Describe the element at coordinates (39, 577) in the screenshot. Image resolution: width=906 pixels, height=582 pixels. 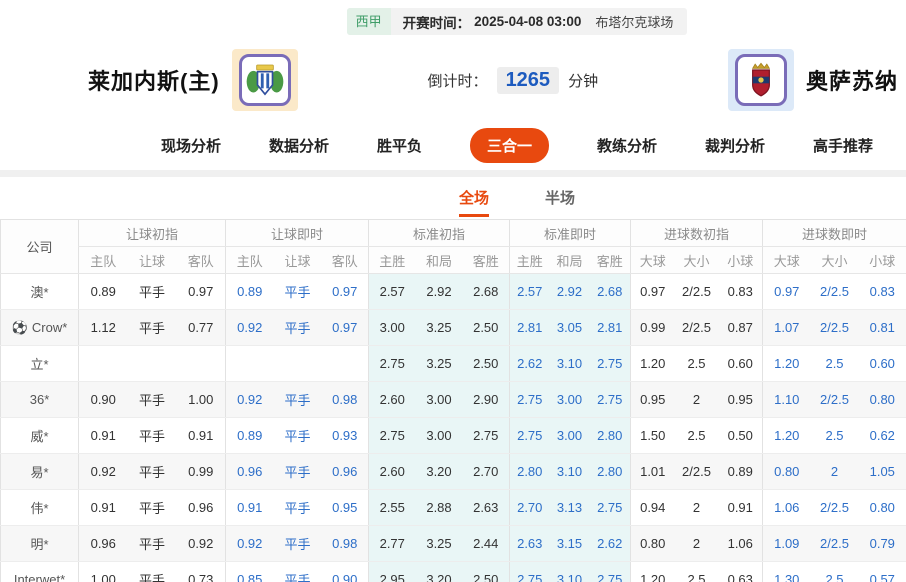
I see `company-name: Interwet*` at that location.